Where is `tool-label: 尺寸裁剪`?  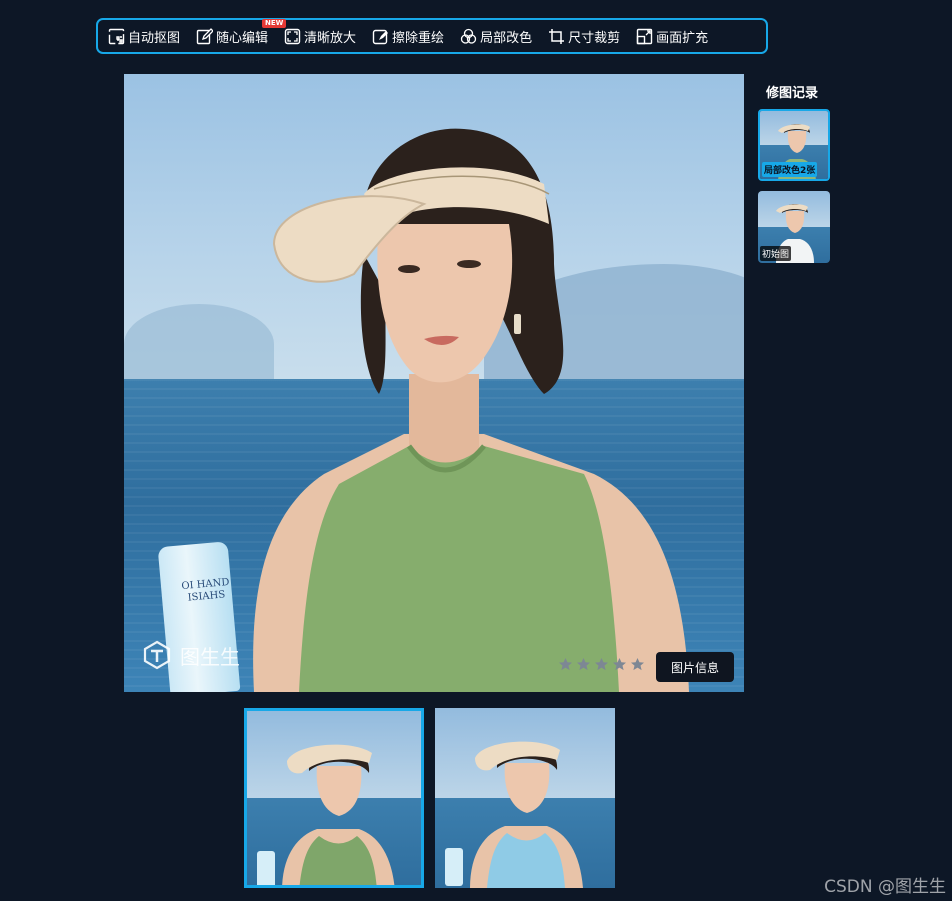 tool-label: 尺寸裁剪 is located at coordinates (594, 38).